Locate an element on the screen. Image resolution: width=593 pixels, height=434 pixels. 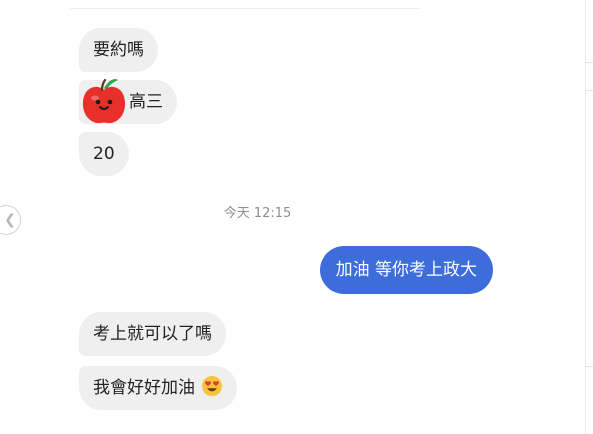
message-text: 要約嗎 is located at coordinates (118, 50).